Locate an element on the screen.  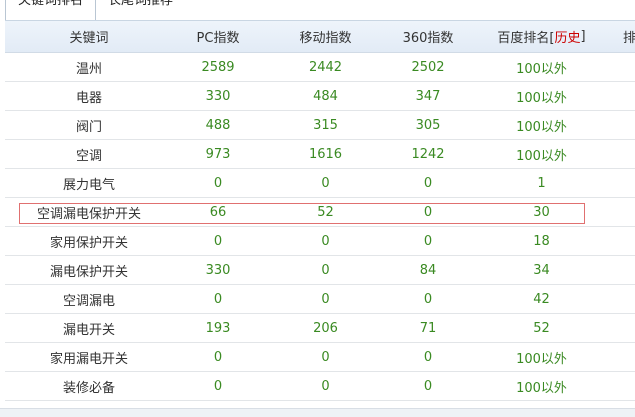
row-pc-index: 2589 is located at coordinates (218, 67).